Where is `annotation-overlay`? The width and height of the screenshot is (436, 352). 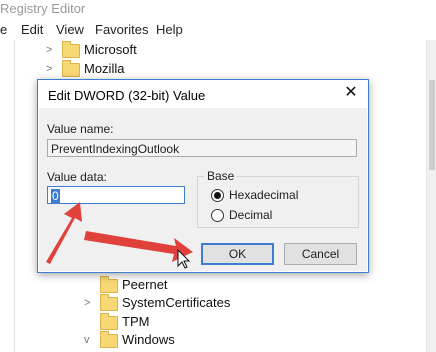 annotation-overlay is located at coordinates (119, 235).